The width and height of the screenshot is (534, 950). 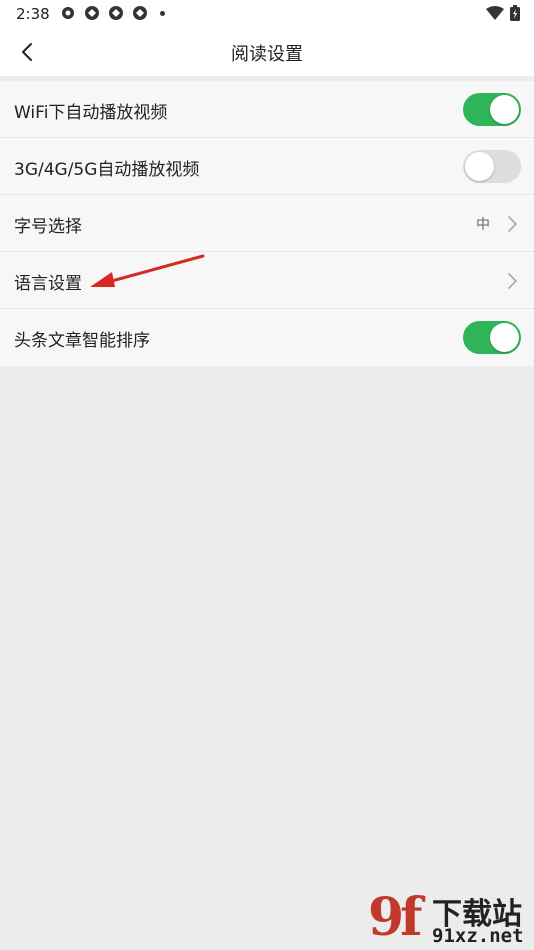 I want to click on app-header: 阅读设置, so click(x=267, y=52).